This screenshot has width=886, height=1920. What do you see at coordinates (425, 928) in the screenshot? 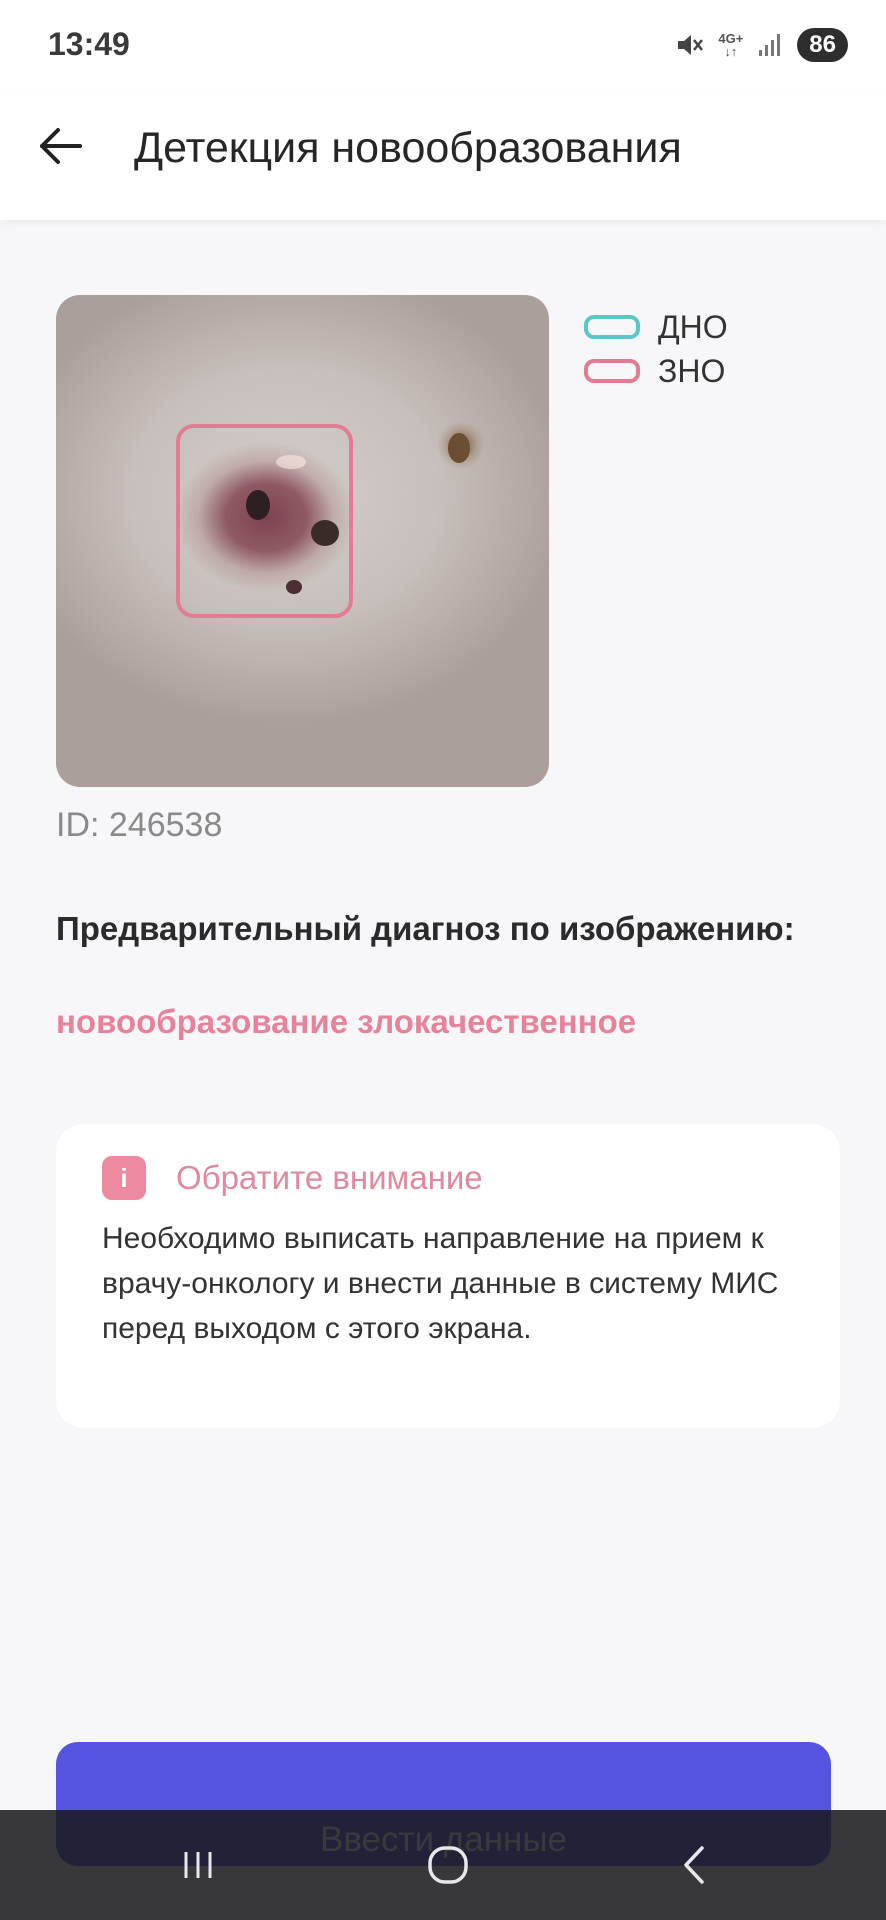
I see `diagnosis-label: Предварительный диагноз по изображению:` at bounding box center [425, 928].